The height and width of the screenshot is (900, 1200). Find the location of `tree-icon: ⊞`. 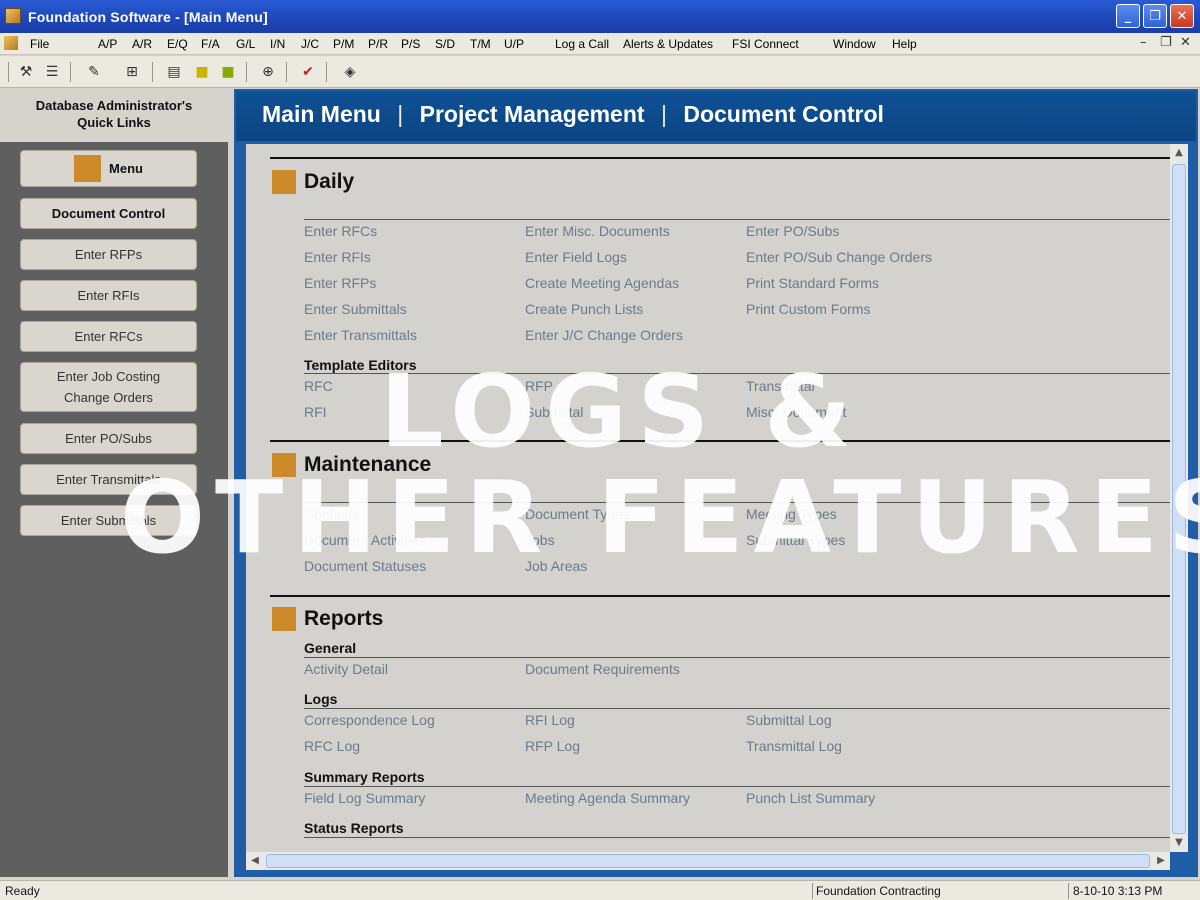

tree-icon: ⊞ is located at coordinates (132, 72).